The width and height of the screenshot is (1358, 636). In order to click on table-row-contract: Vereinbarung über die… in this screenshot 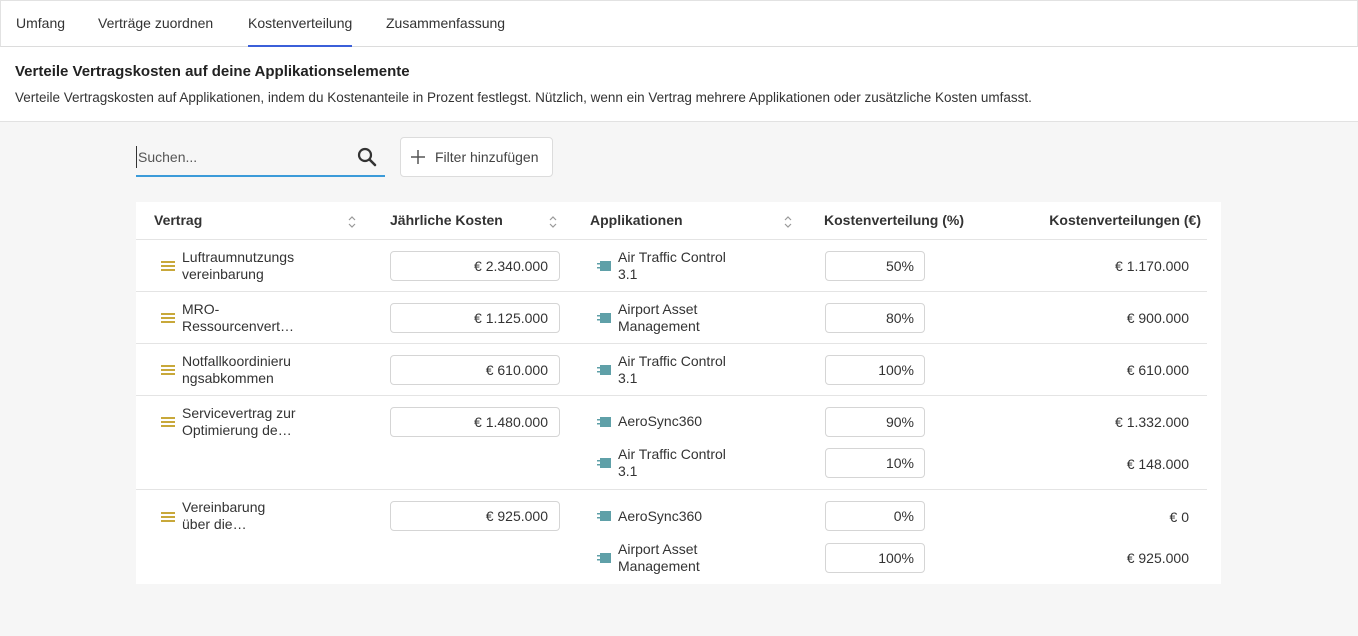, I will do `click(247, 516)`.